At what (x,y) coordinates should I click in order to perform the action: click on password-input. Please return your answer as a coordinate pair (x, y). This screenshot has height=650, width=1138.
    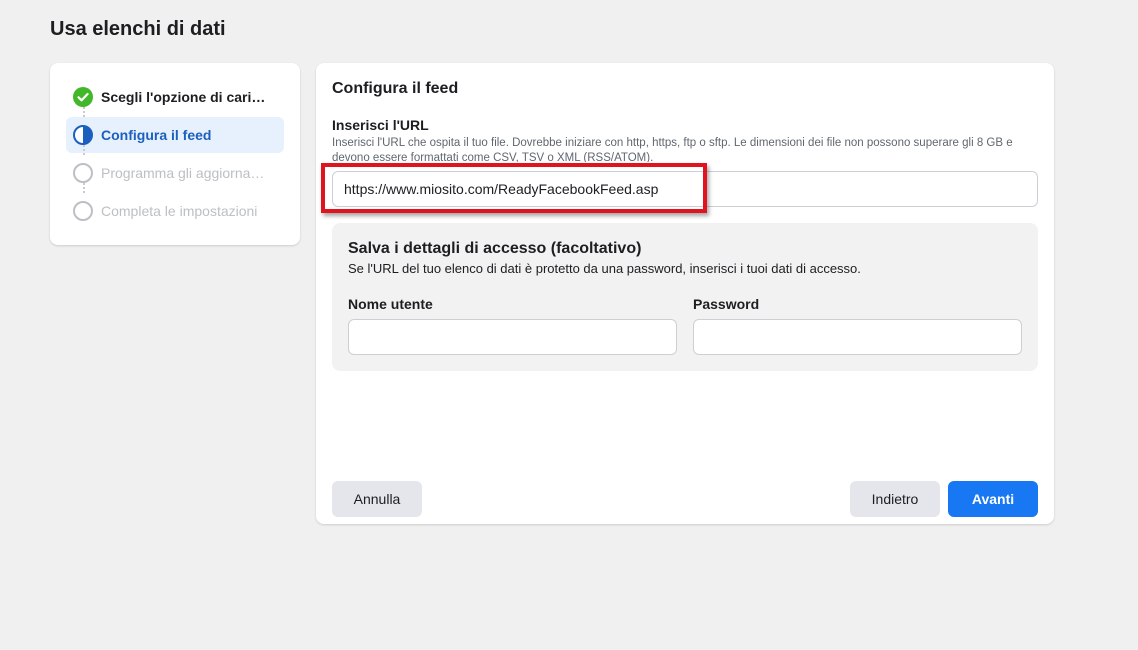
    Looking at the image, I should click on (857, 337).